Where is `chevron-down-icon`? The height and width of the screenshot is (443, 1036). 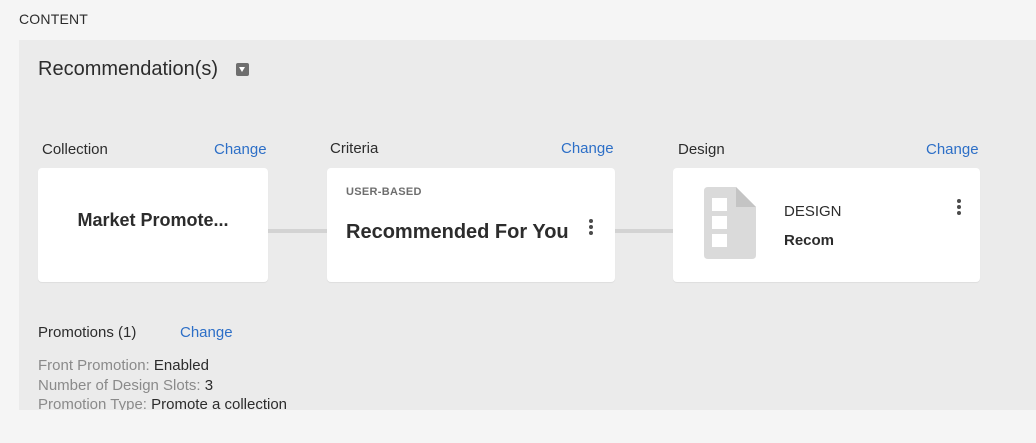
chevron-down-icon is located at coordinates (242, 69).